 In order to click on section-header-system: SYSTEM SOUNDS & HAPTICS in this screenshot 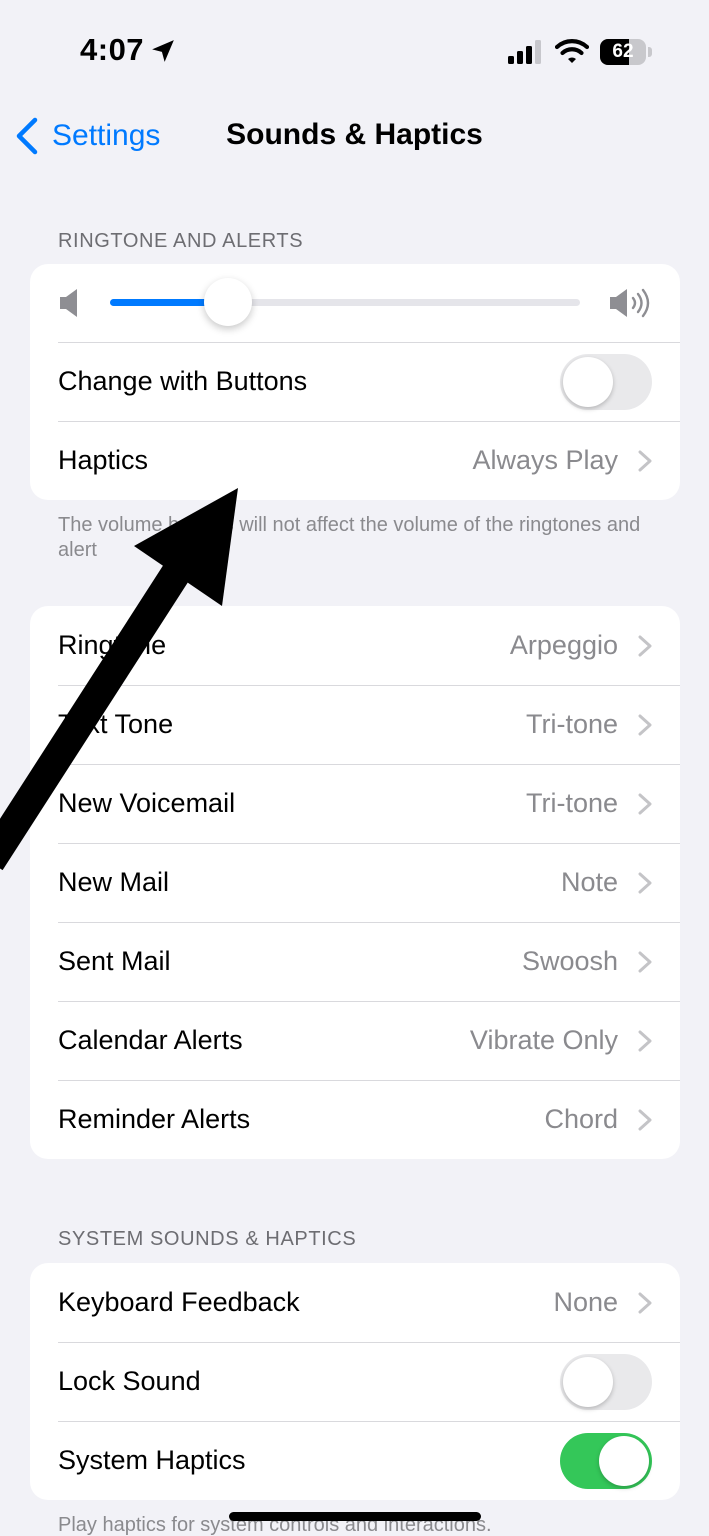, I will do `click(207, 1239)`.